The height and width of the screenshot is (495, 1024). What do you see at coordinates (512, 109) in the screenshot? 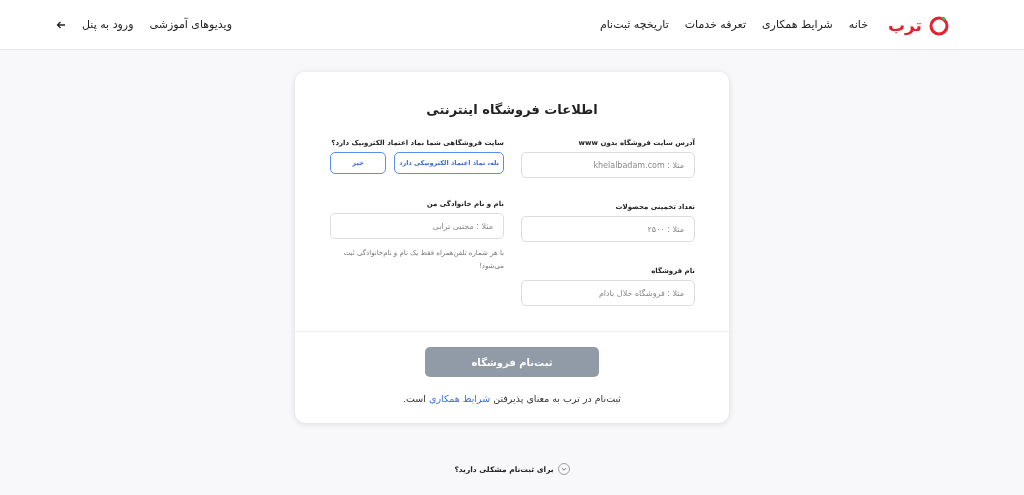
I see `form-title: اطلاعات فروشگاه اینترنتی` at bounding box center [512, 109].